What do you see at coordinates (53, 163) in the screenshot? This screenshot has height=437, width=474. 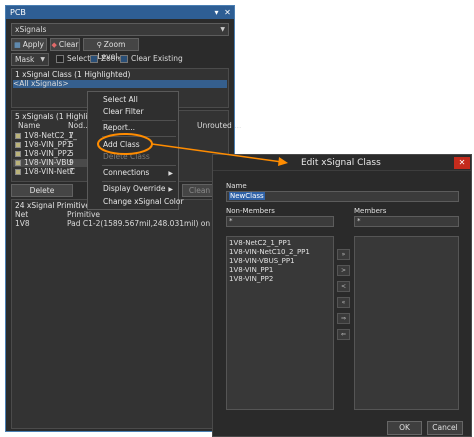 I see `table-row-selected: 1V8-VIN-VBU 9` at bounding box center [53, 163].